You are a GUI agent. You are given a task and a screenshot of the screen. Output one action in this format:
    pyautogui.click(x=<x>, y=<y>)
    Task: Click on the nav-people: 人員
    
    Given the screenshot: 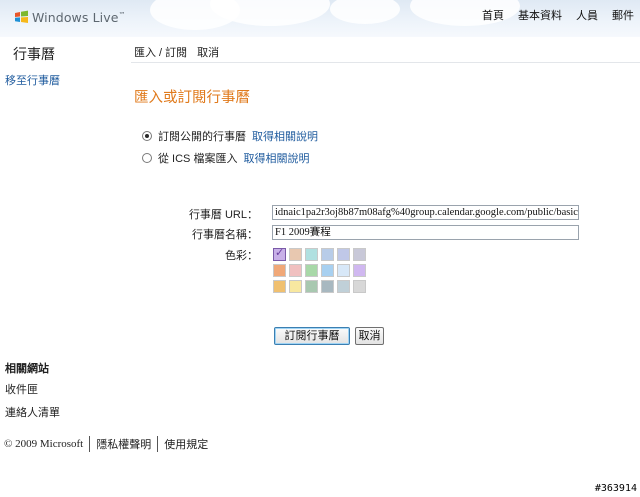 What is the action you would take?
    pyautogui.click(x=587, y=15)
    